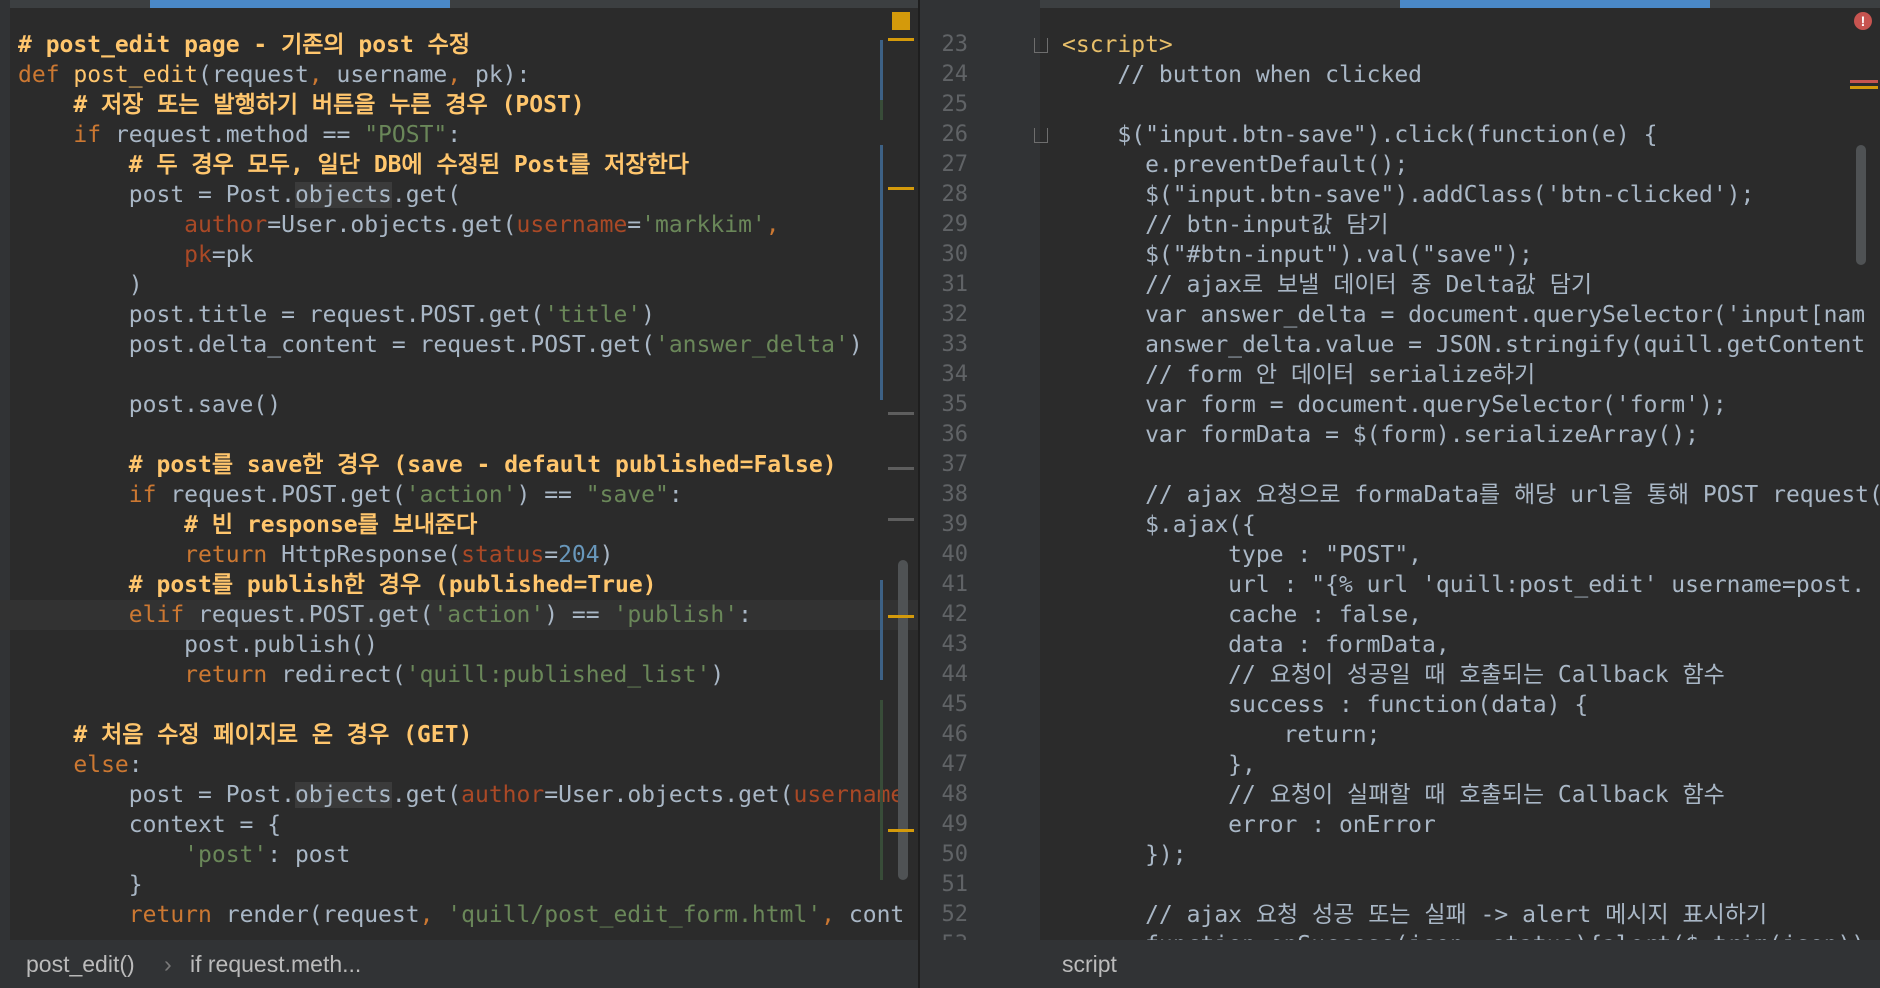 This screenshot has width=1880, height=988. Describe the element at coordinates (1400, 105) in the screenshot. I see `code-line: 25` at that location.